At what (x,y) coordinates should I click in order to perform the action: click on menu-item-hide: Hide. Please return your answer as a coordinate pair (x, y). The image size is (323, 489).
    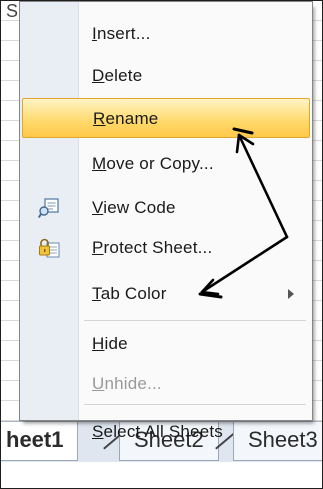
    Looking at the image, I should click on (166, 344).